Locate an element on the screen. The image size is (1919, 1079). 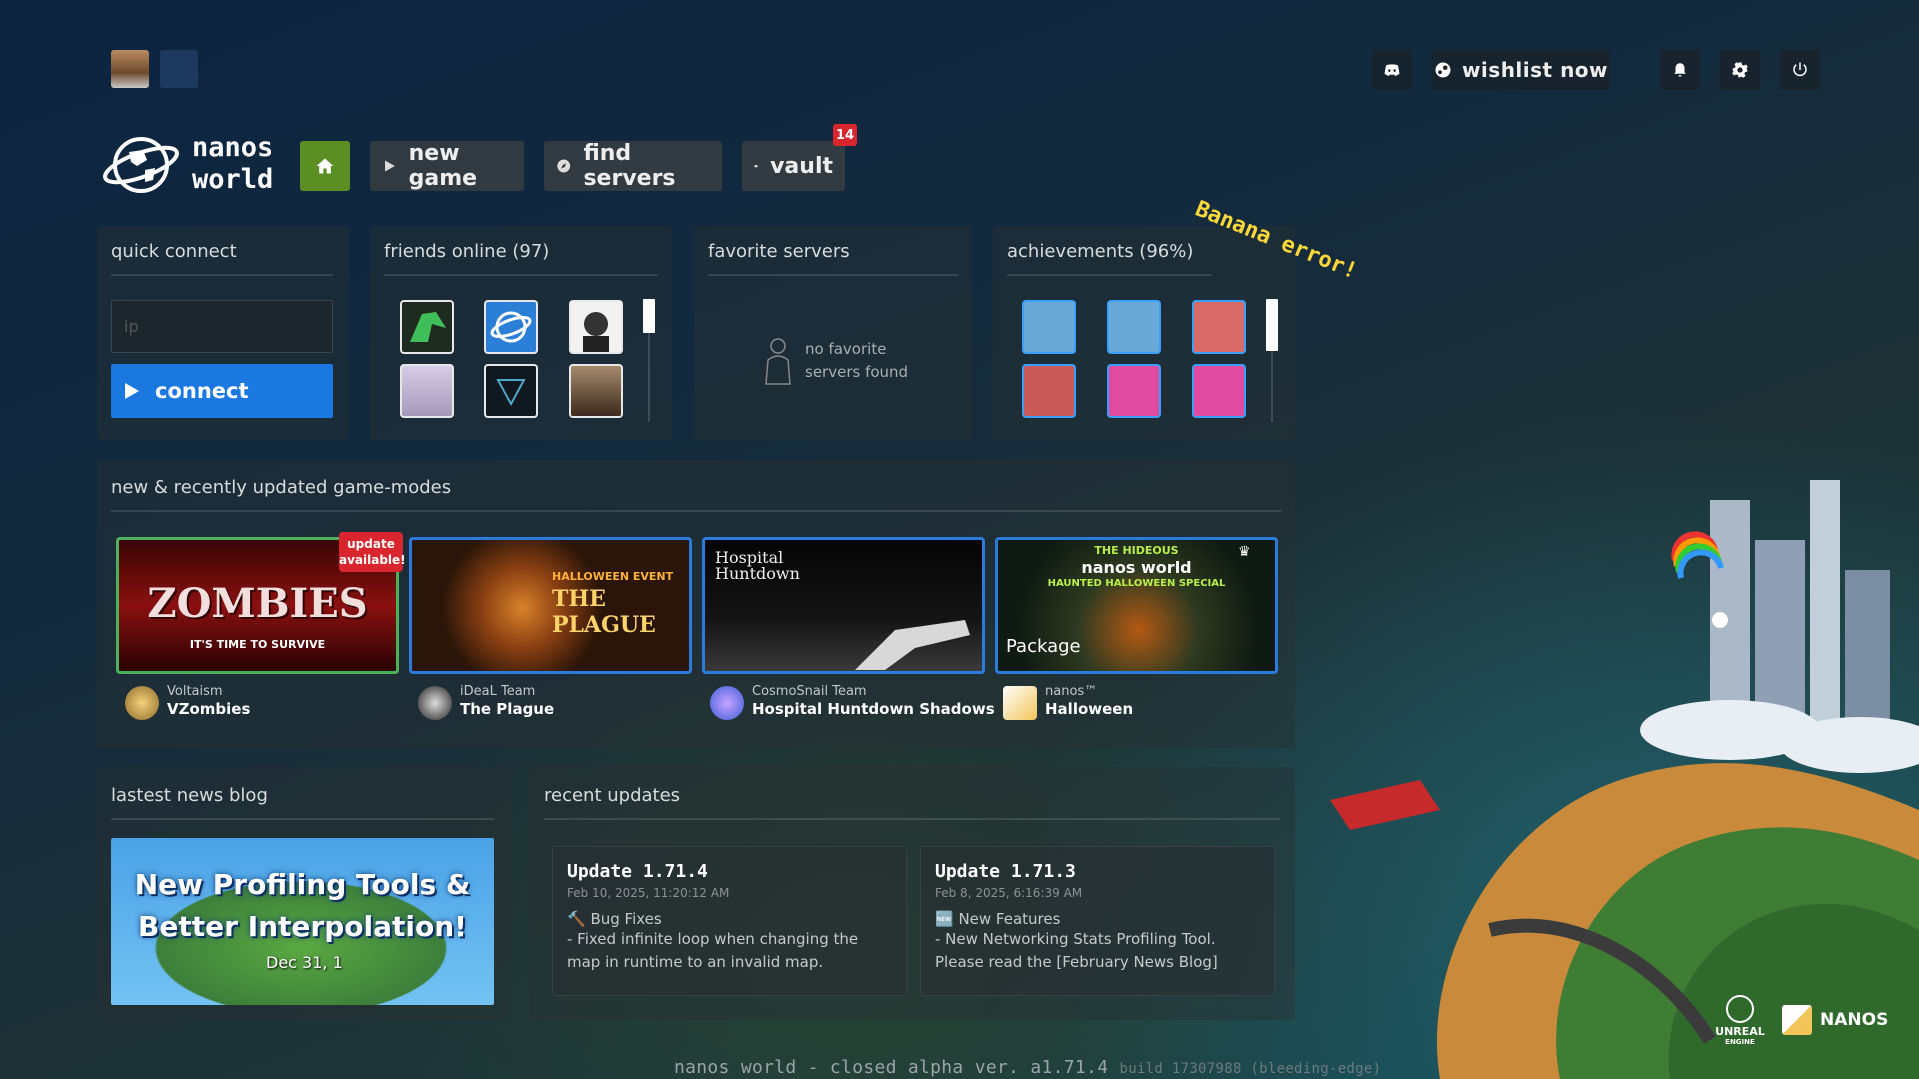
no-favorites-line-1: no favorite is located at coordinates (846, 349).